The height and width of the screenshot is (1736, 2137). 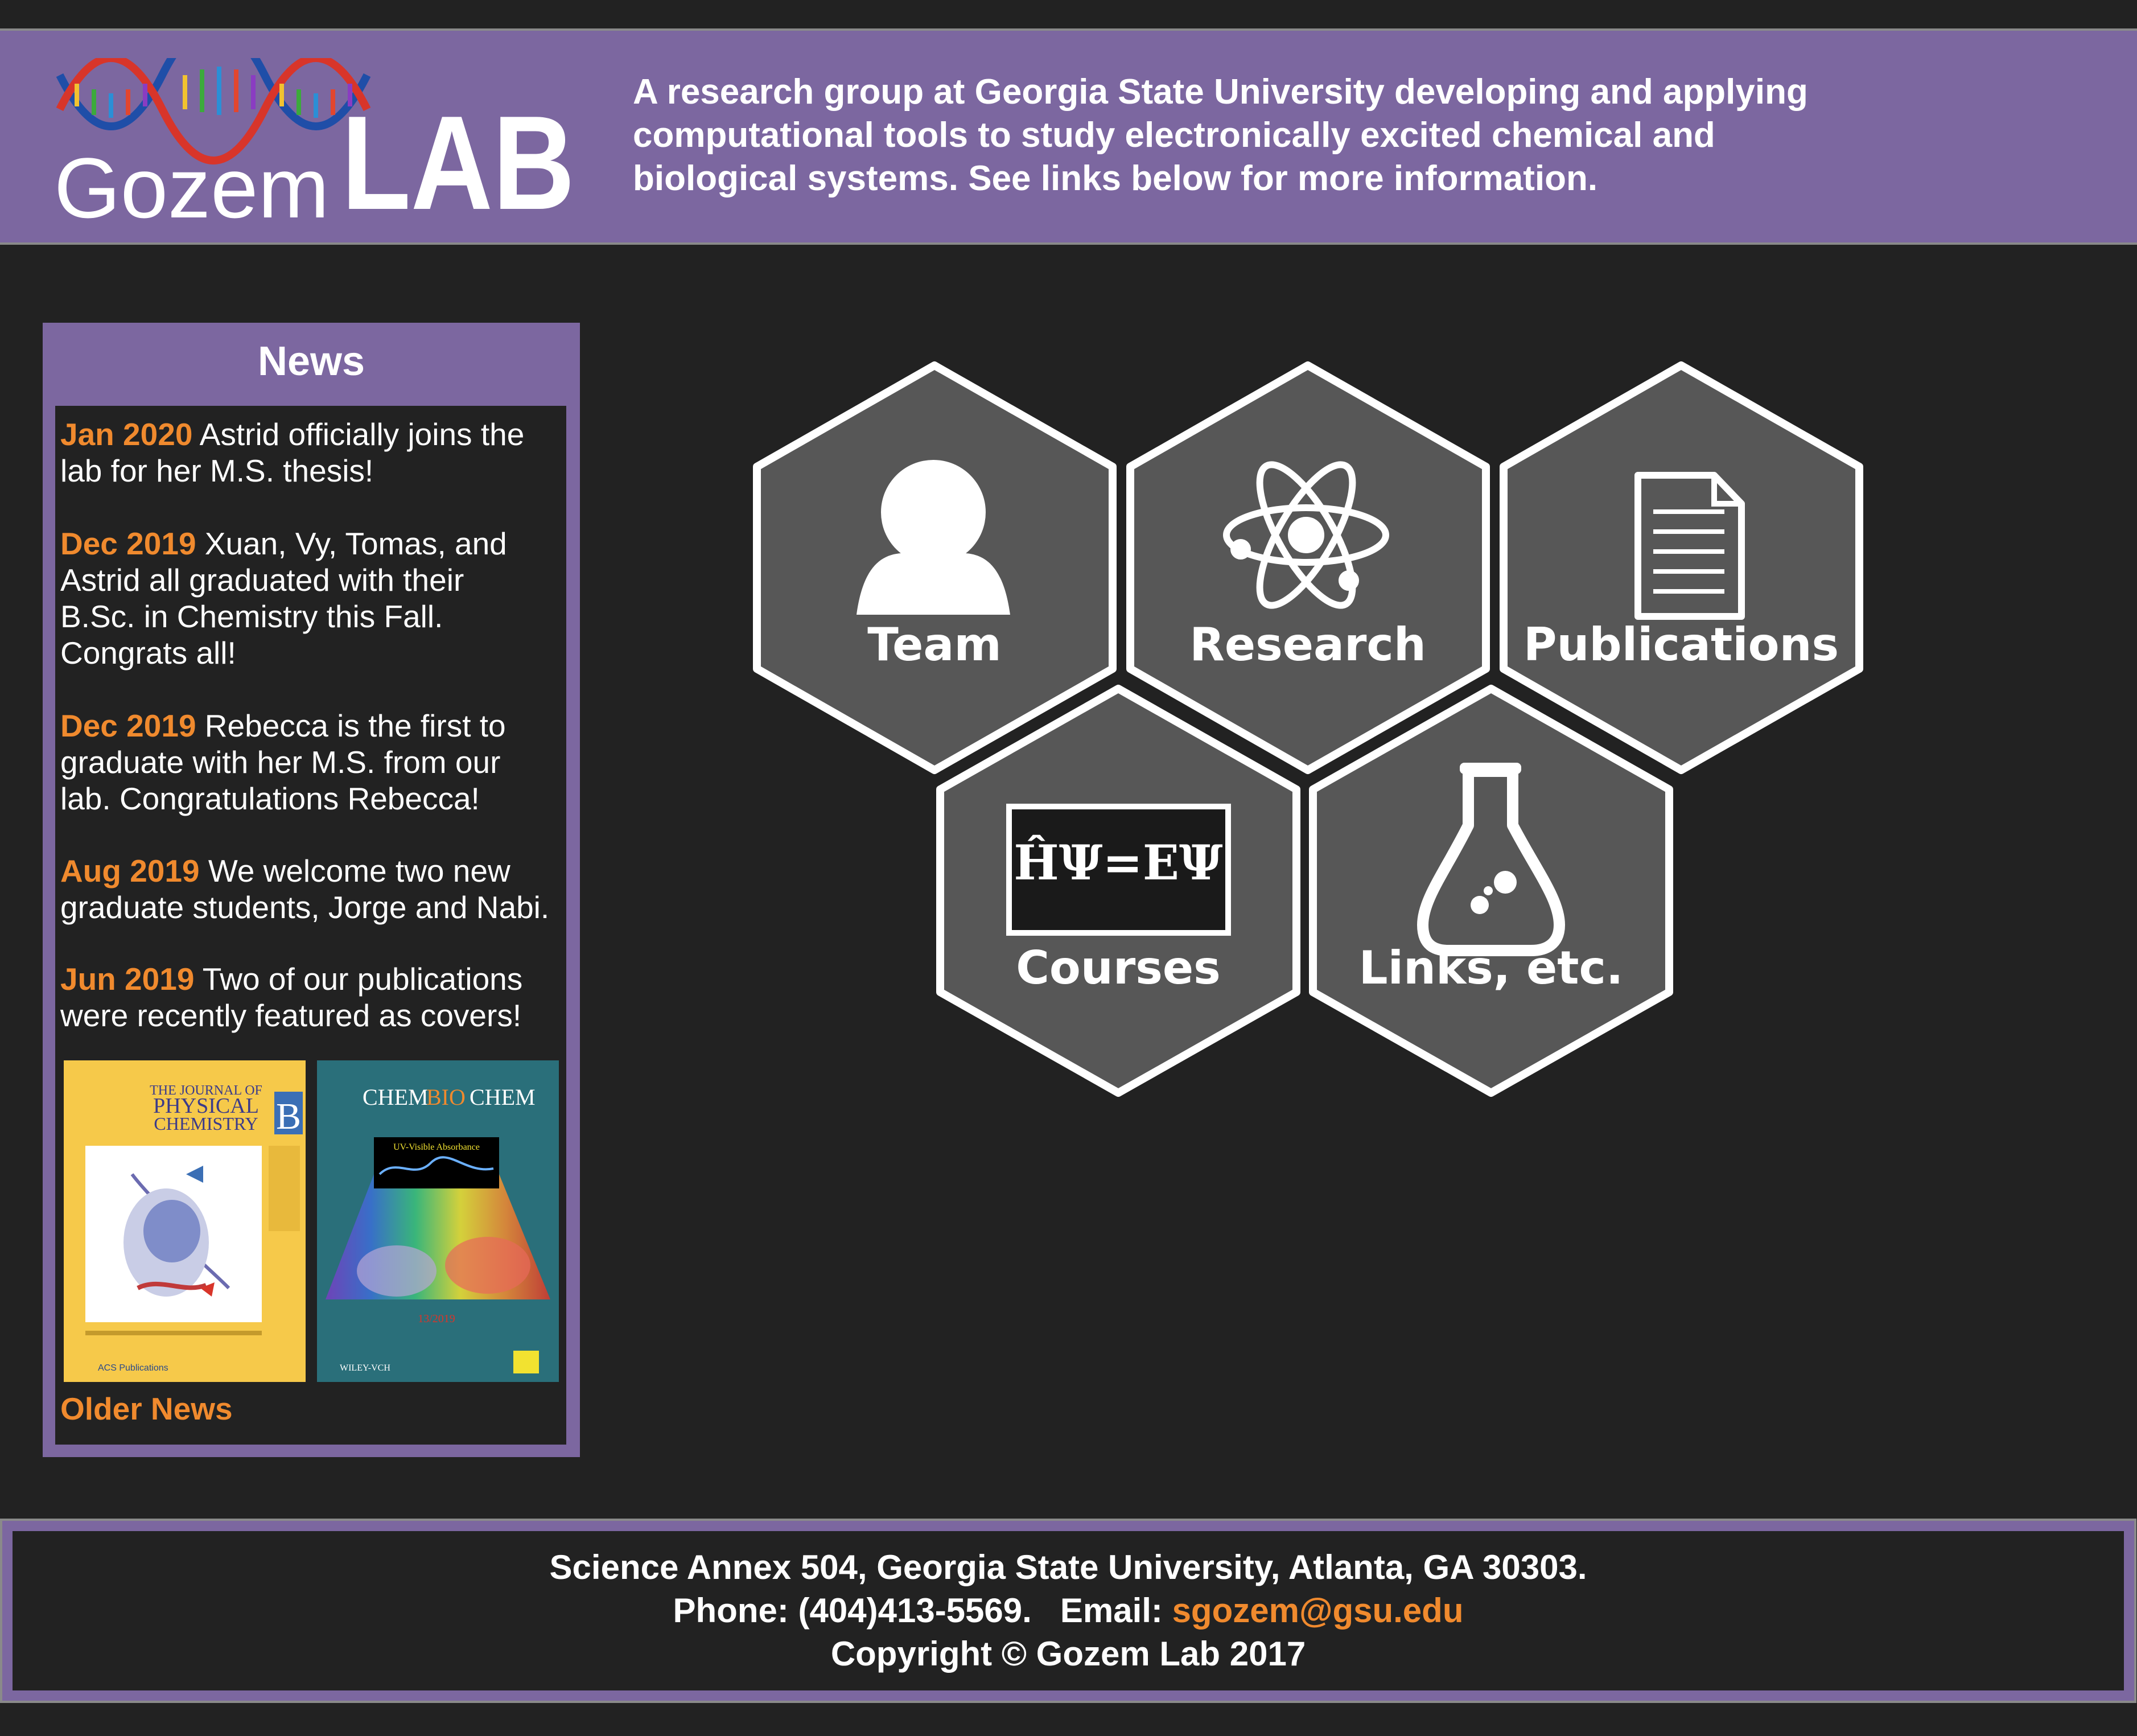 What do you see at coordinates (1681, 644) in the screenshot?
I see `publications-label: Publications` at bounding box center [1681, 644].